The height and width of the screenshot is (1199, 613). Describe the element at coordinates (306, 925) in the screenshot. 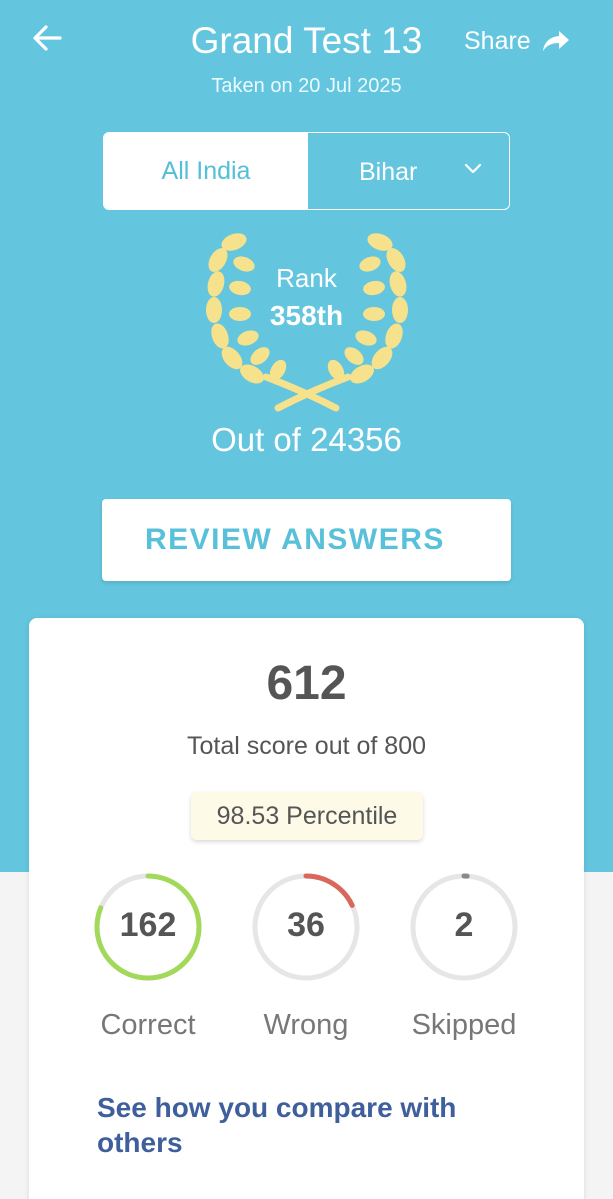

I see `wrong-count: 36` at that location.